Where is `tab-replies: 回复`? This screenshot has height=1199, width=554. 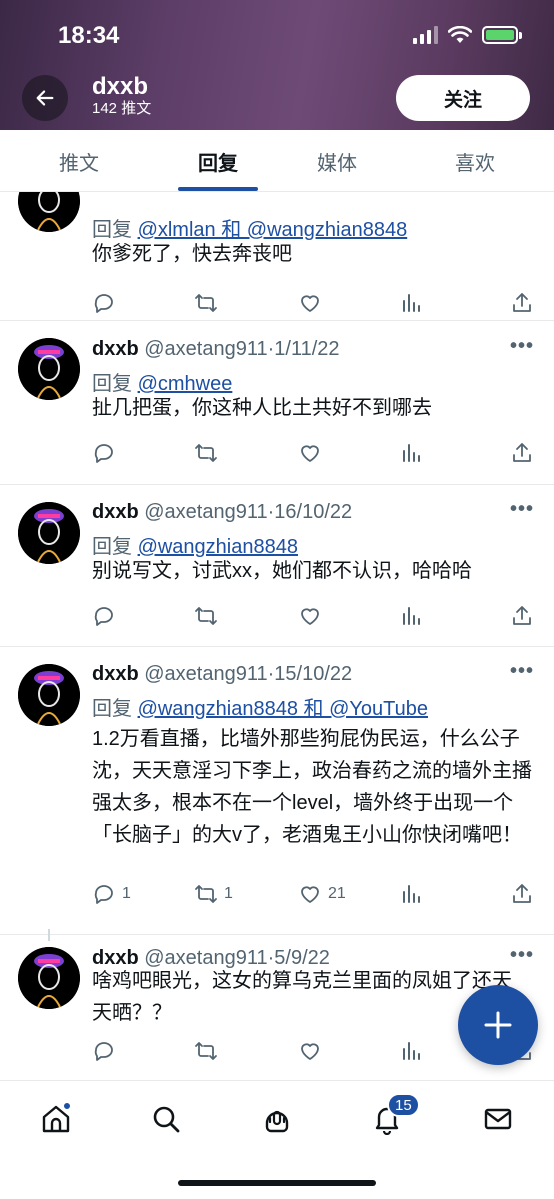
tab-replies: 回复 is located at coordinates (218, 161).